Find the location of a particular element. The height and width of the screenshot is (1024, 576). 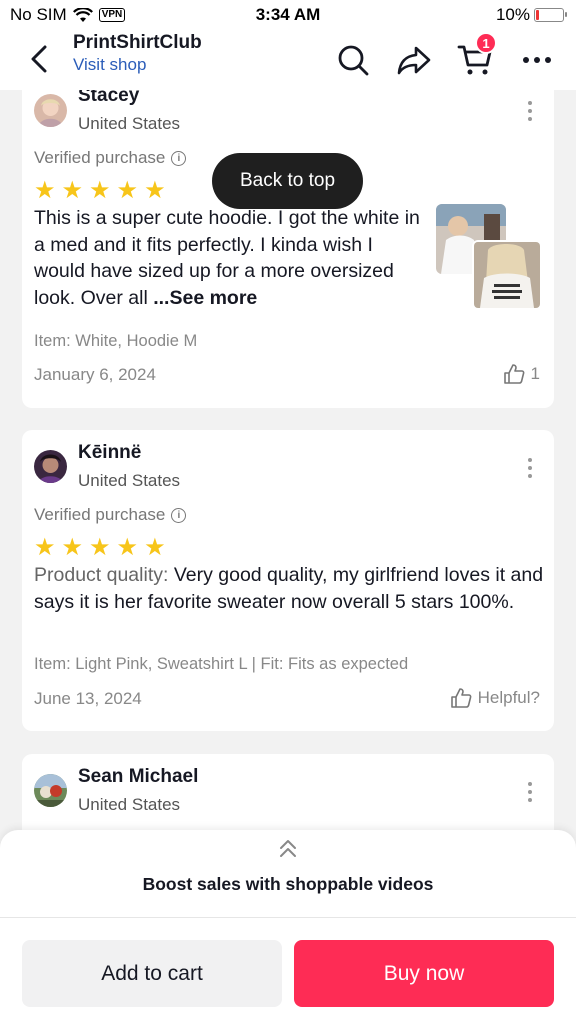

status-bar: No SIM VPN 3:34 AM 10% is located at coordinates (288, 15).